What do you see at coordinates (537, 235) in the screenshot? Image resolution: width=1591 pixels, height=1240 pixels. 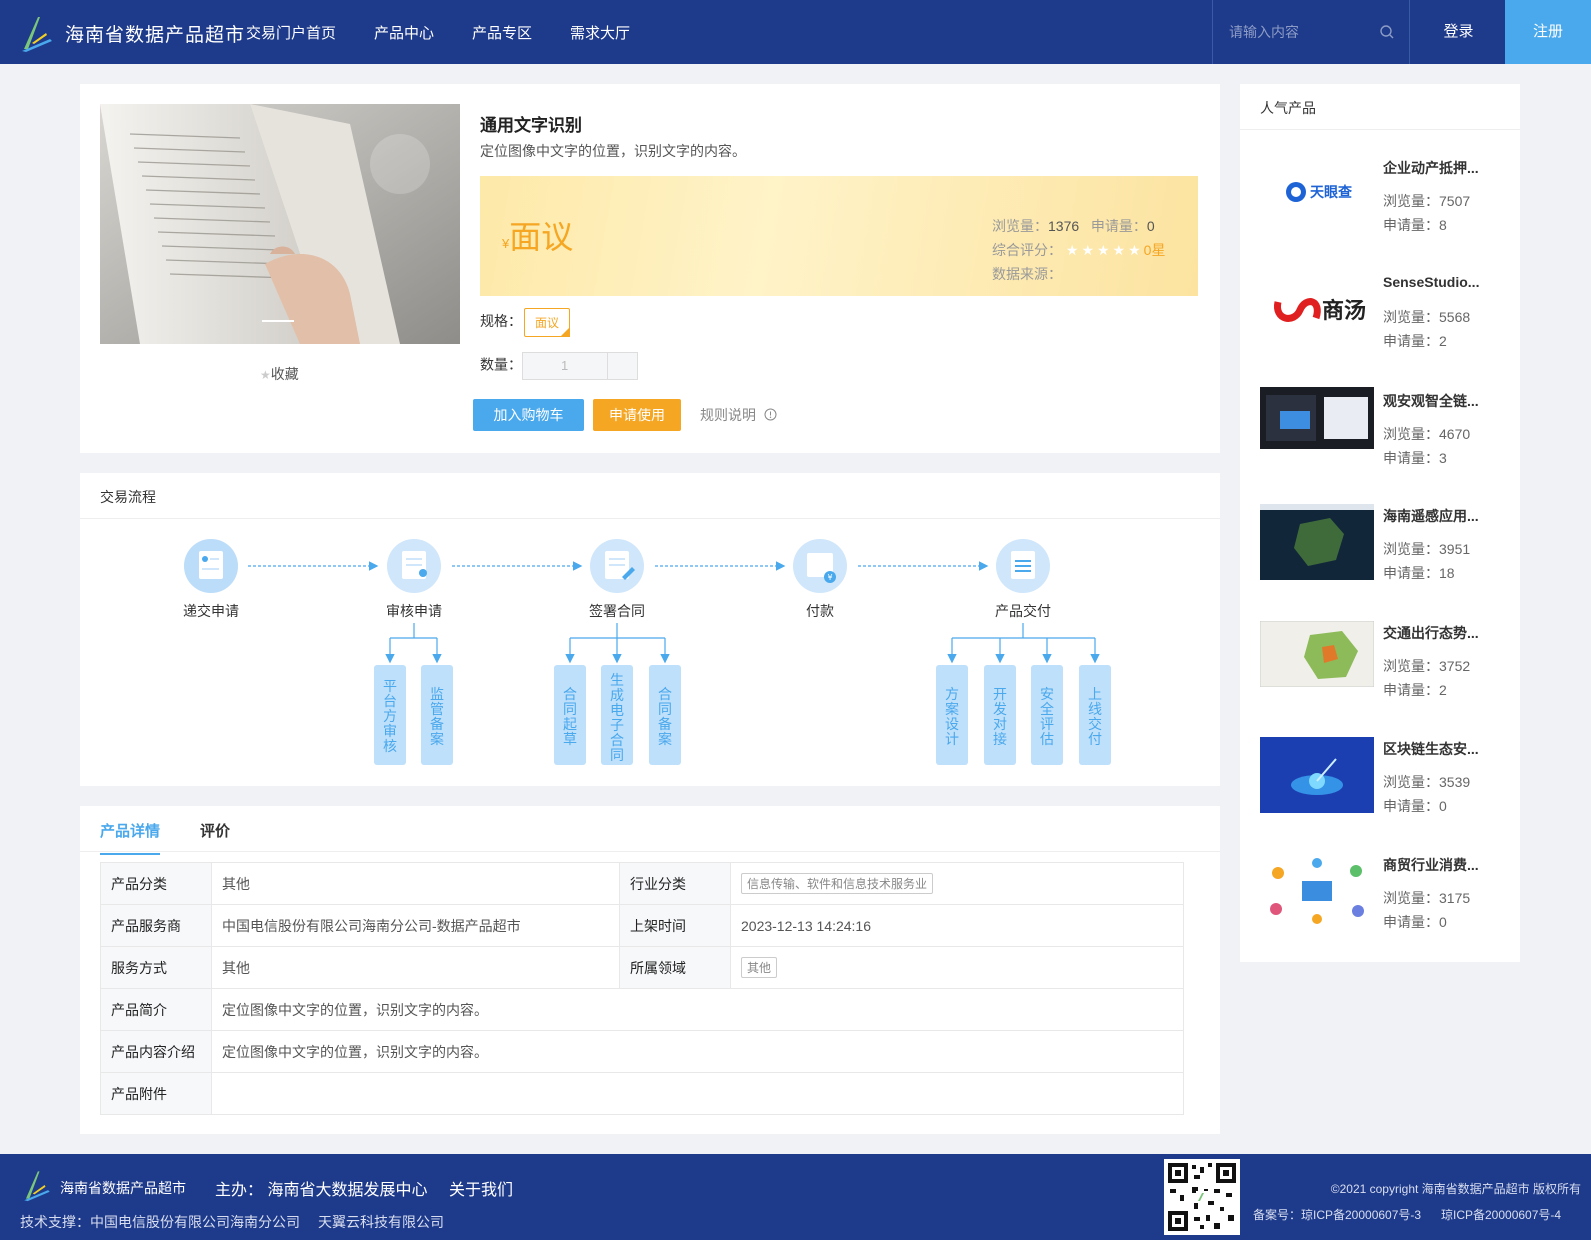 I see `price: ¥面议` at bounding box center [537, 235].